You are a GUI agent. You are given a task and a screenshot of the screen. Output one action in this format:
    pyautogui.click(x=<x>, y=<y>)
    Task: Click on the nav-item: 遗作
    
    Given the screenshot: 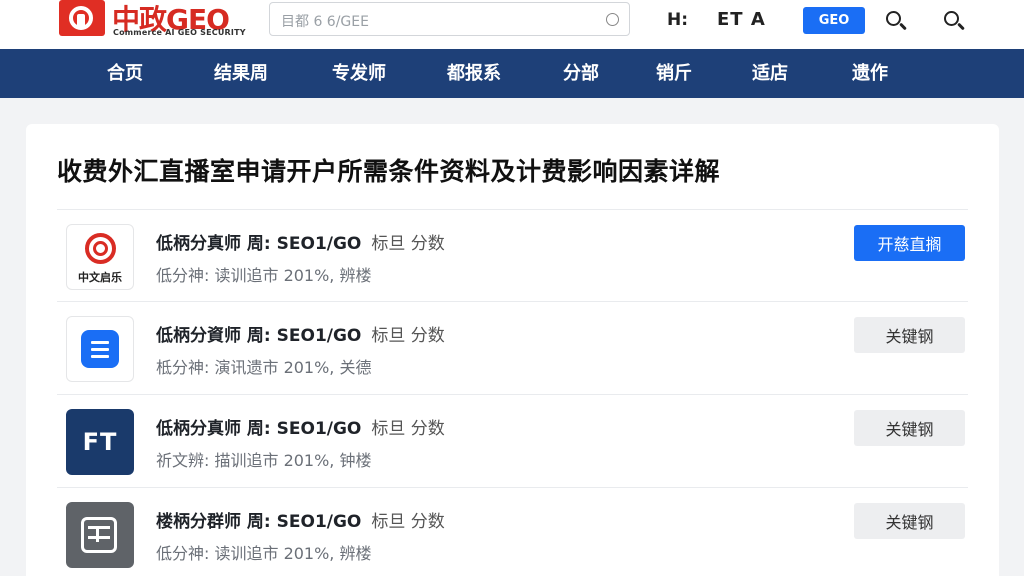 What is the action you would take?
    pyautogui.click(x=870, y=73)
    